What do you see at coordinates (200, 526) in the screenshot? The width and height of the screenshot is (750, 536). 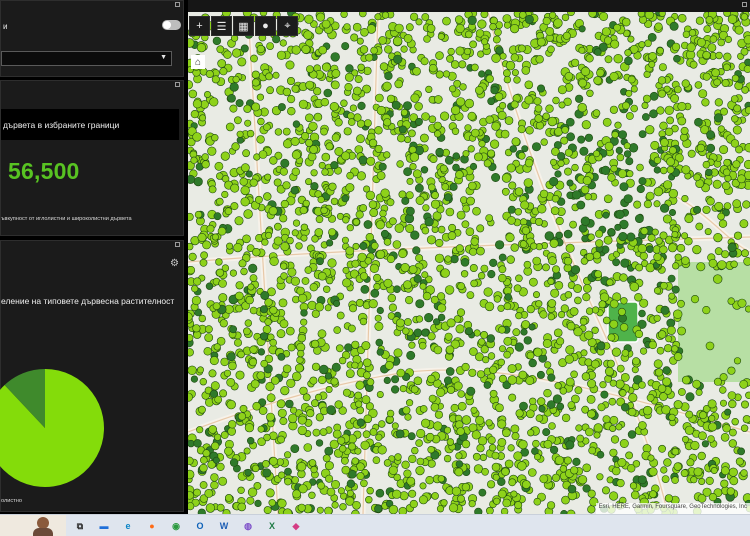 I see `outlook-icon: O` at bounding box center [200, 526].